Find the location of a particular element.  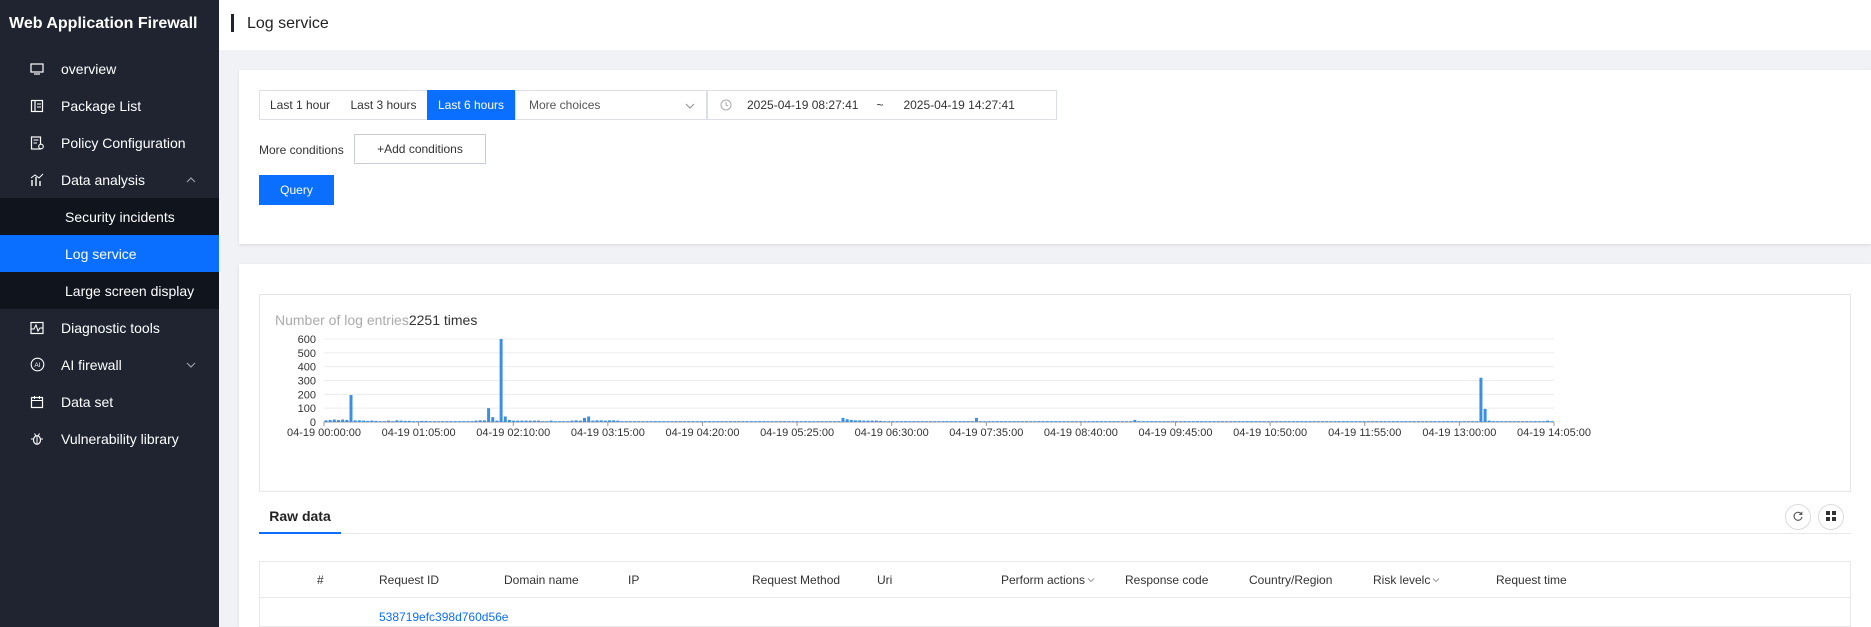

sidebar-item-label: Data set is located at coordinates (87, 401).